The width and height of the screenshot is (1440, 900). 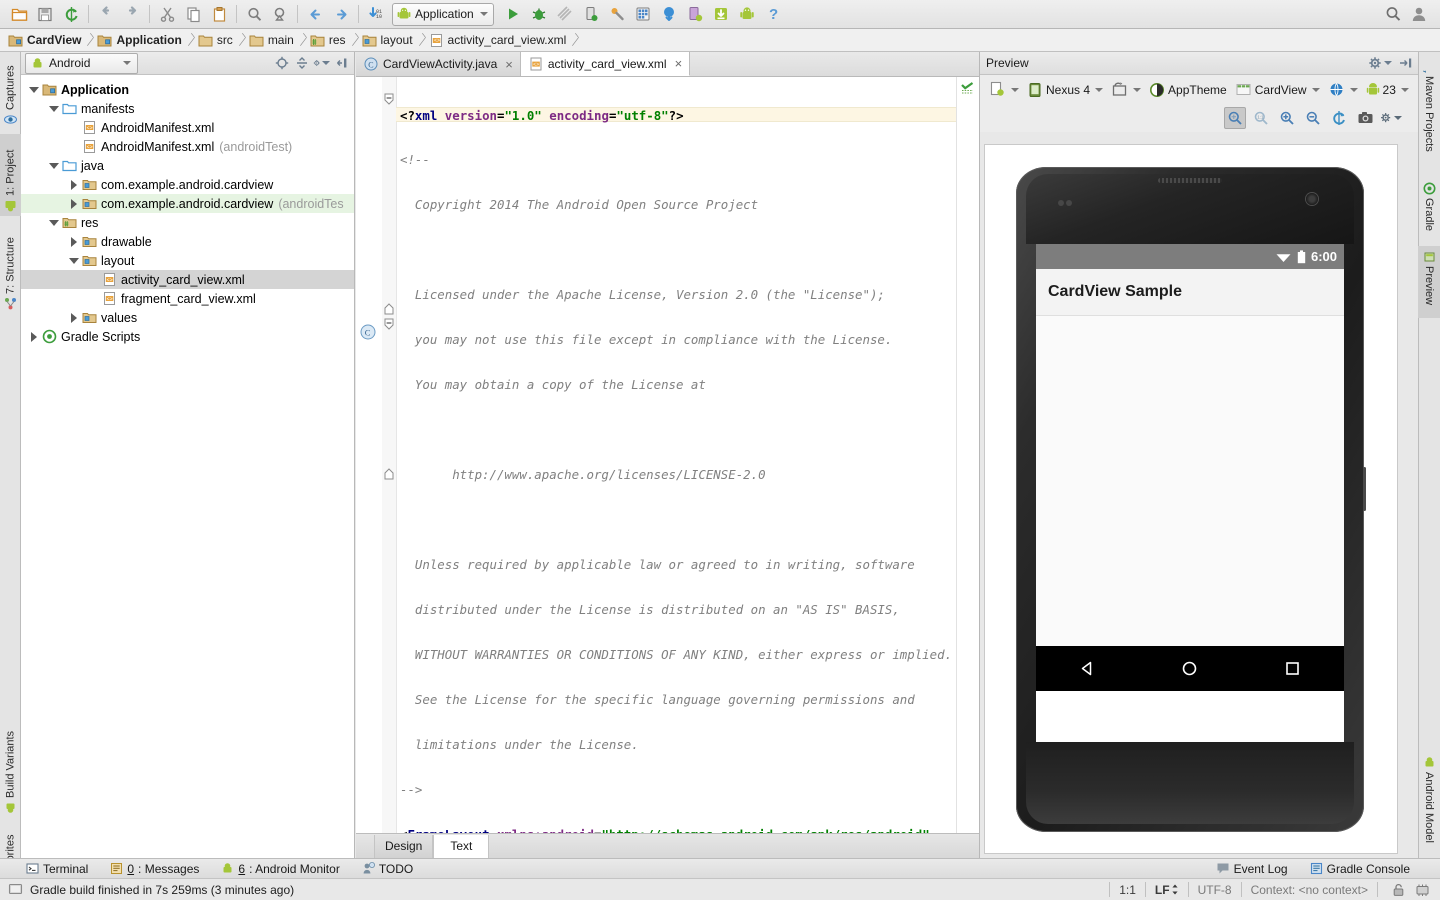 What do you see at coordinates (389, 455) in the screenshot?
I see `code-folding-column` at bounding box center [389, 455].